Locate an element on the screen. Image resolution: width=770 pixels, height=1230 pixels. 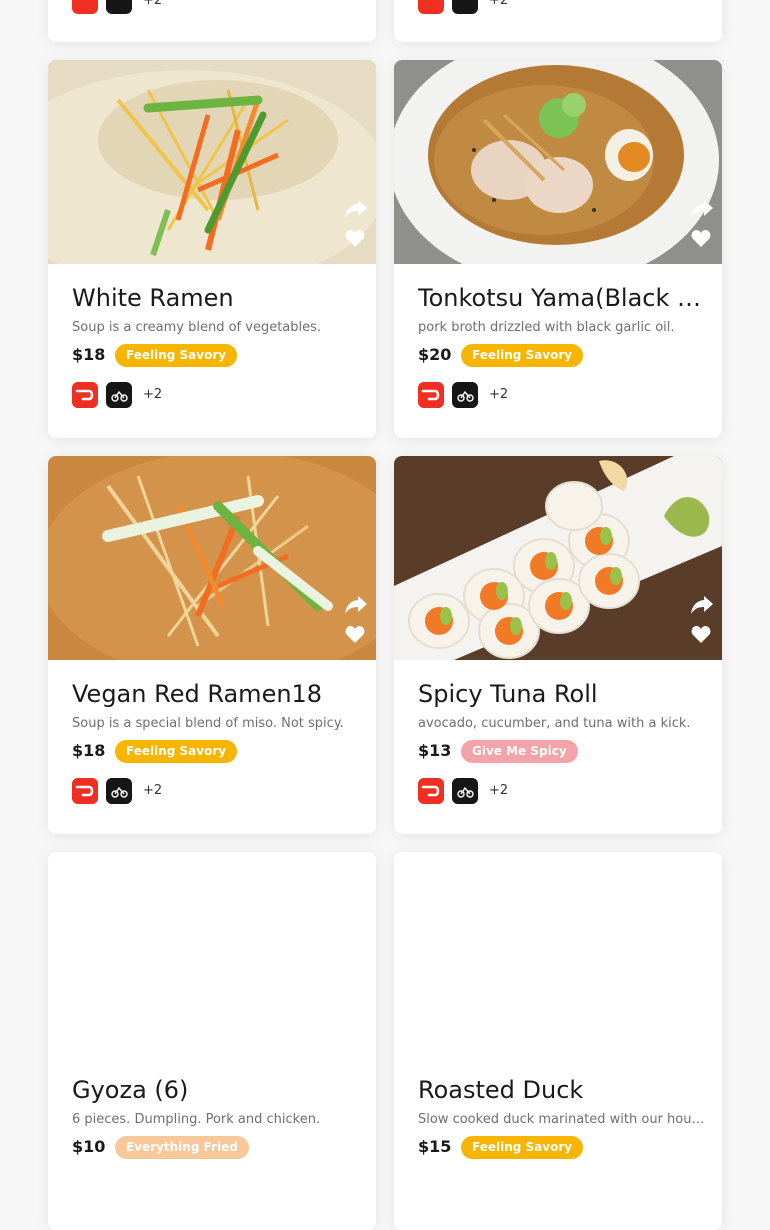
item-title: Tonkotsu Yama(Black Garlic) is located at coordinates (563, 298).